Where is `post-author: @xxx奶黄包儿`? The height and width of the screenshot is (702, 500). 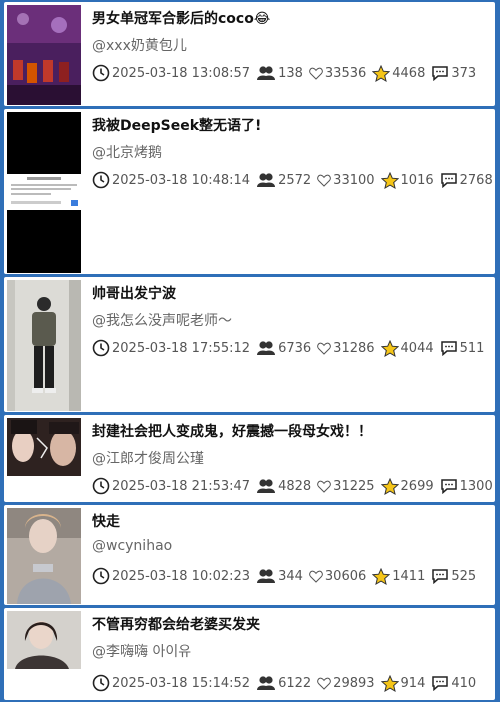 post-author: @xxx奶黄包儿 is located at coordinates (139, 45).